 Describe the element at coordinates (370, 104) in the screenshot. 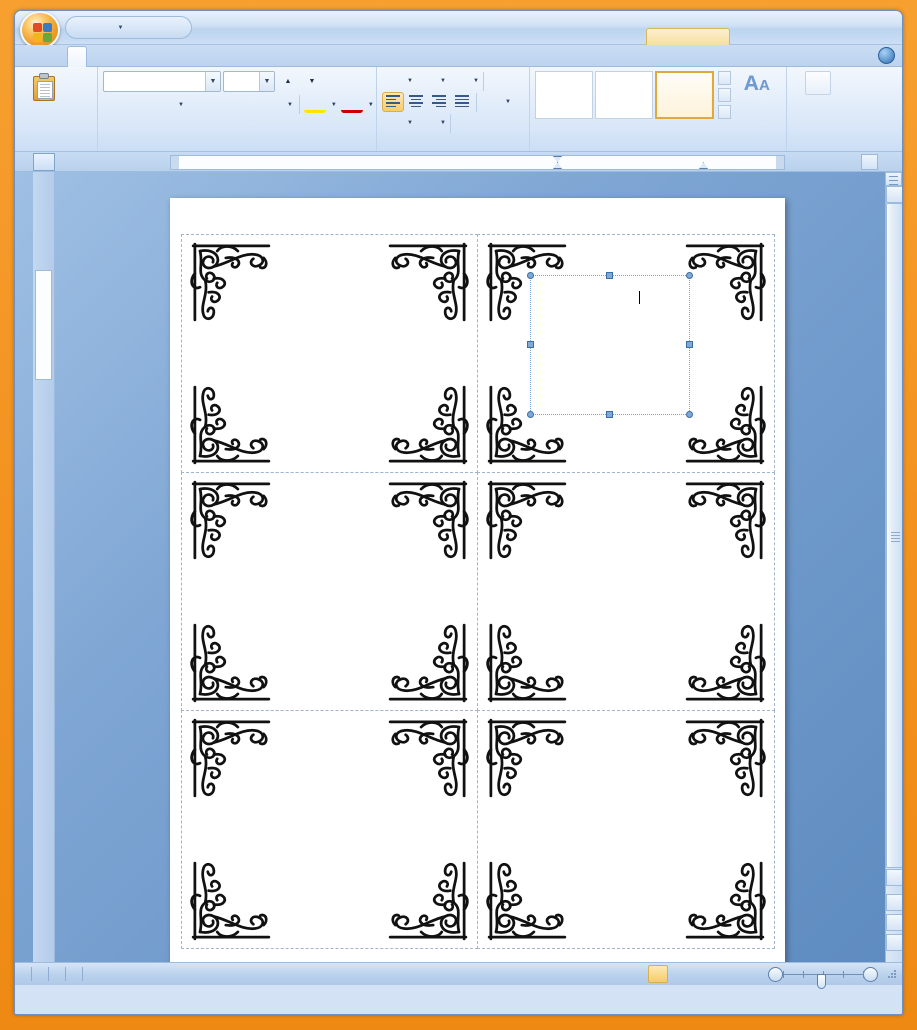

I see `font-color-dropdown-icon: ▼` at that location.